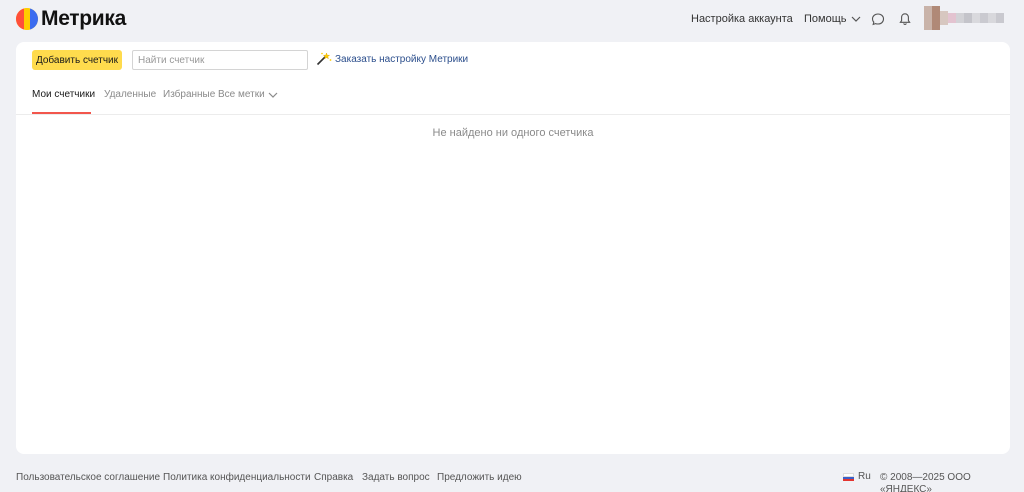 This screenshot has width=1024, height=492. What do you see at coordinates (925, 482) in the screenshot?
I see `copyright: © 2008—2025 ООО «ЯНДЕКС»` at bounding box center [925, 482].